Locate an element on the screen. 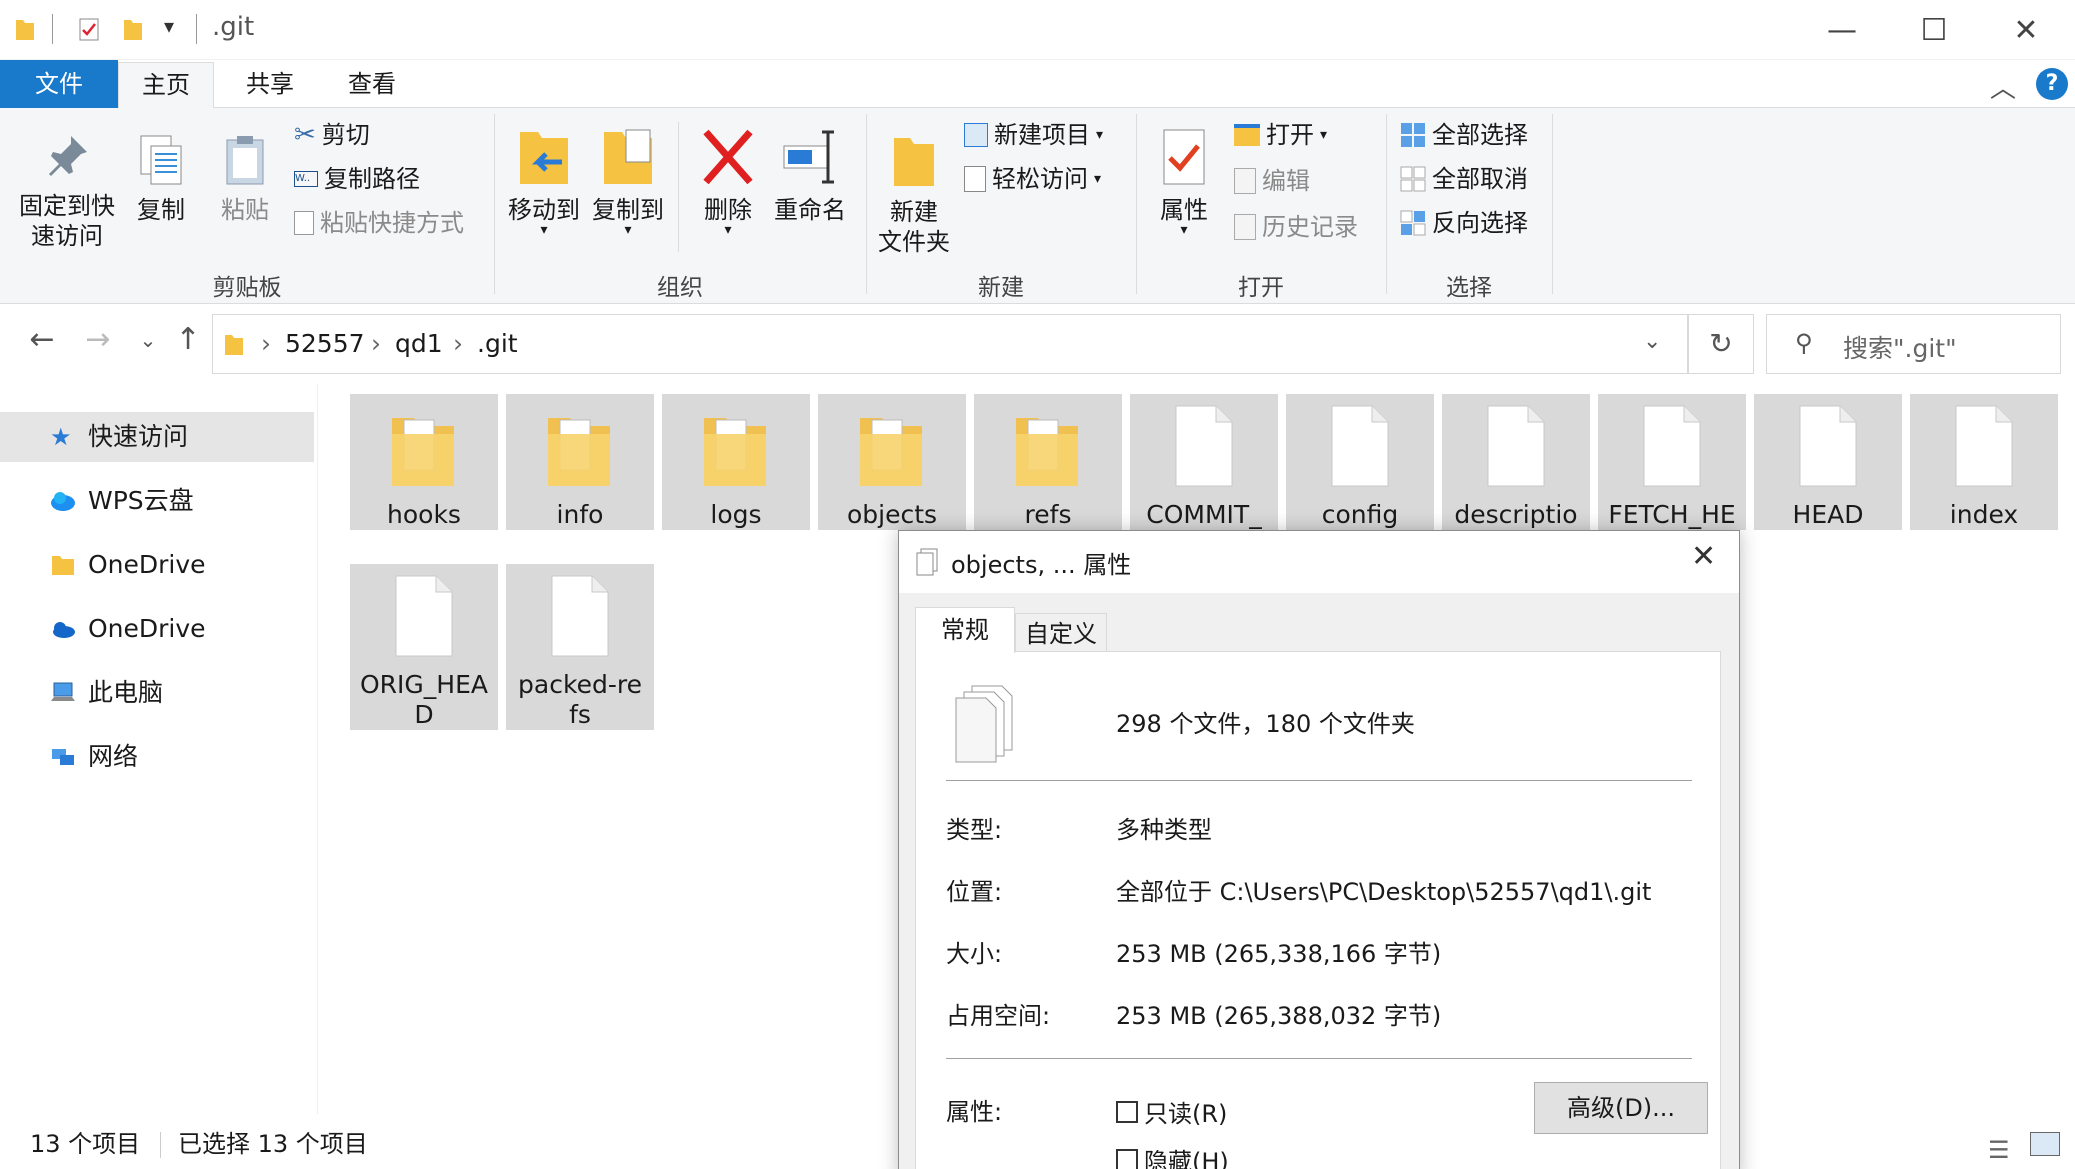 The width and height of the screenshot is (2075, 1169). history-label: 历史记录 is located at coordinates (1310, 227).